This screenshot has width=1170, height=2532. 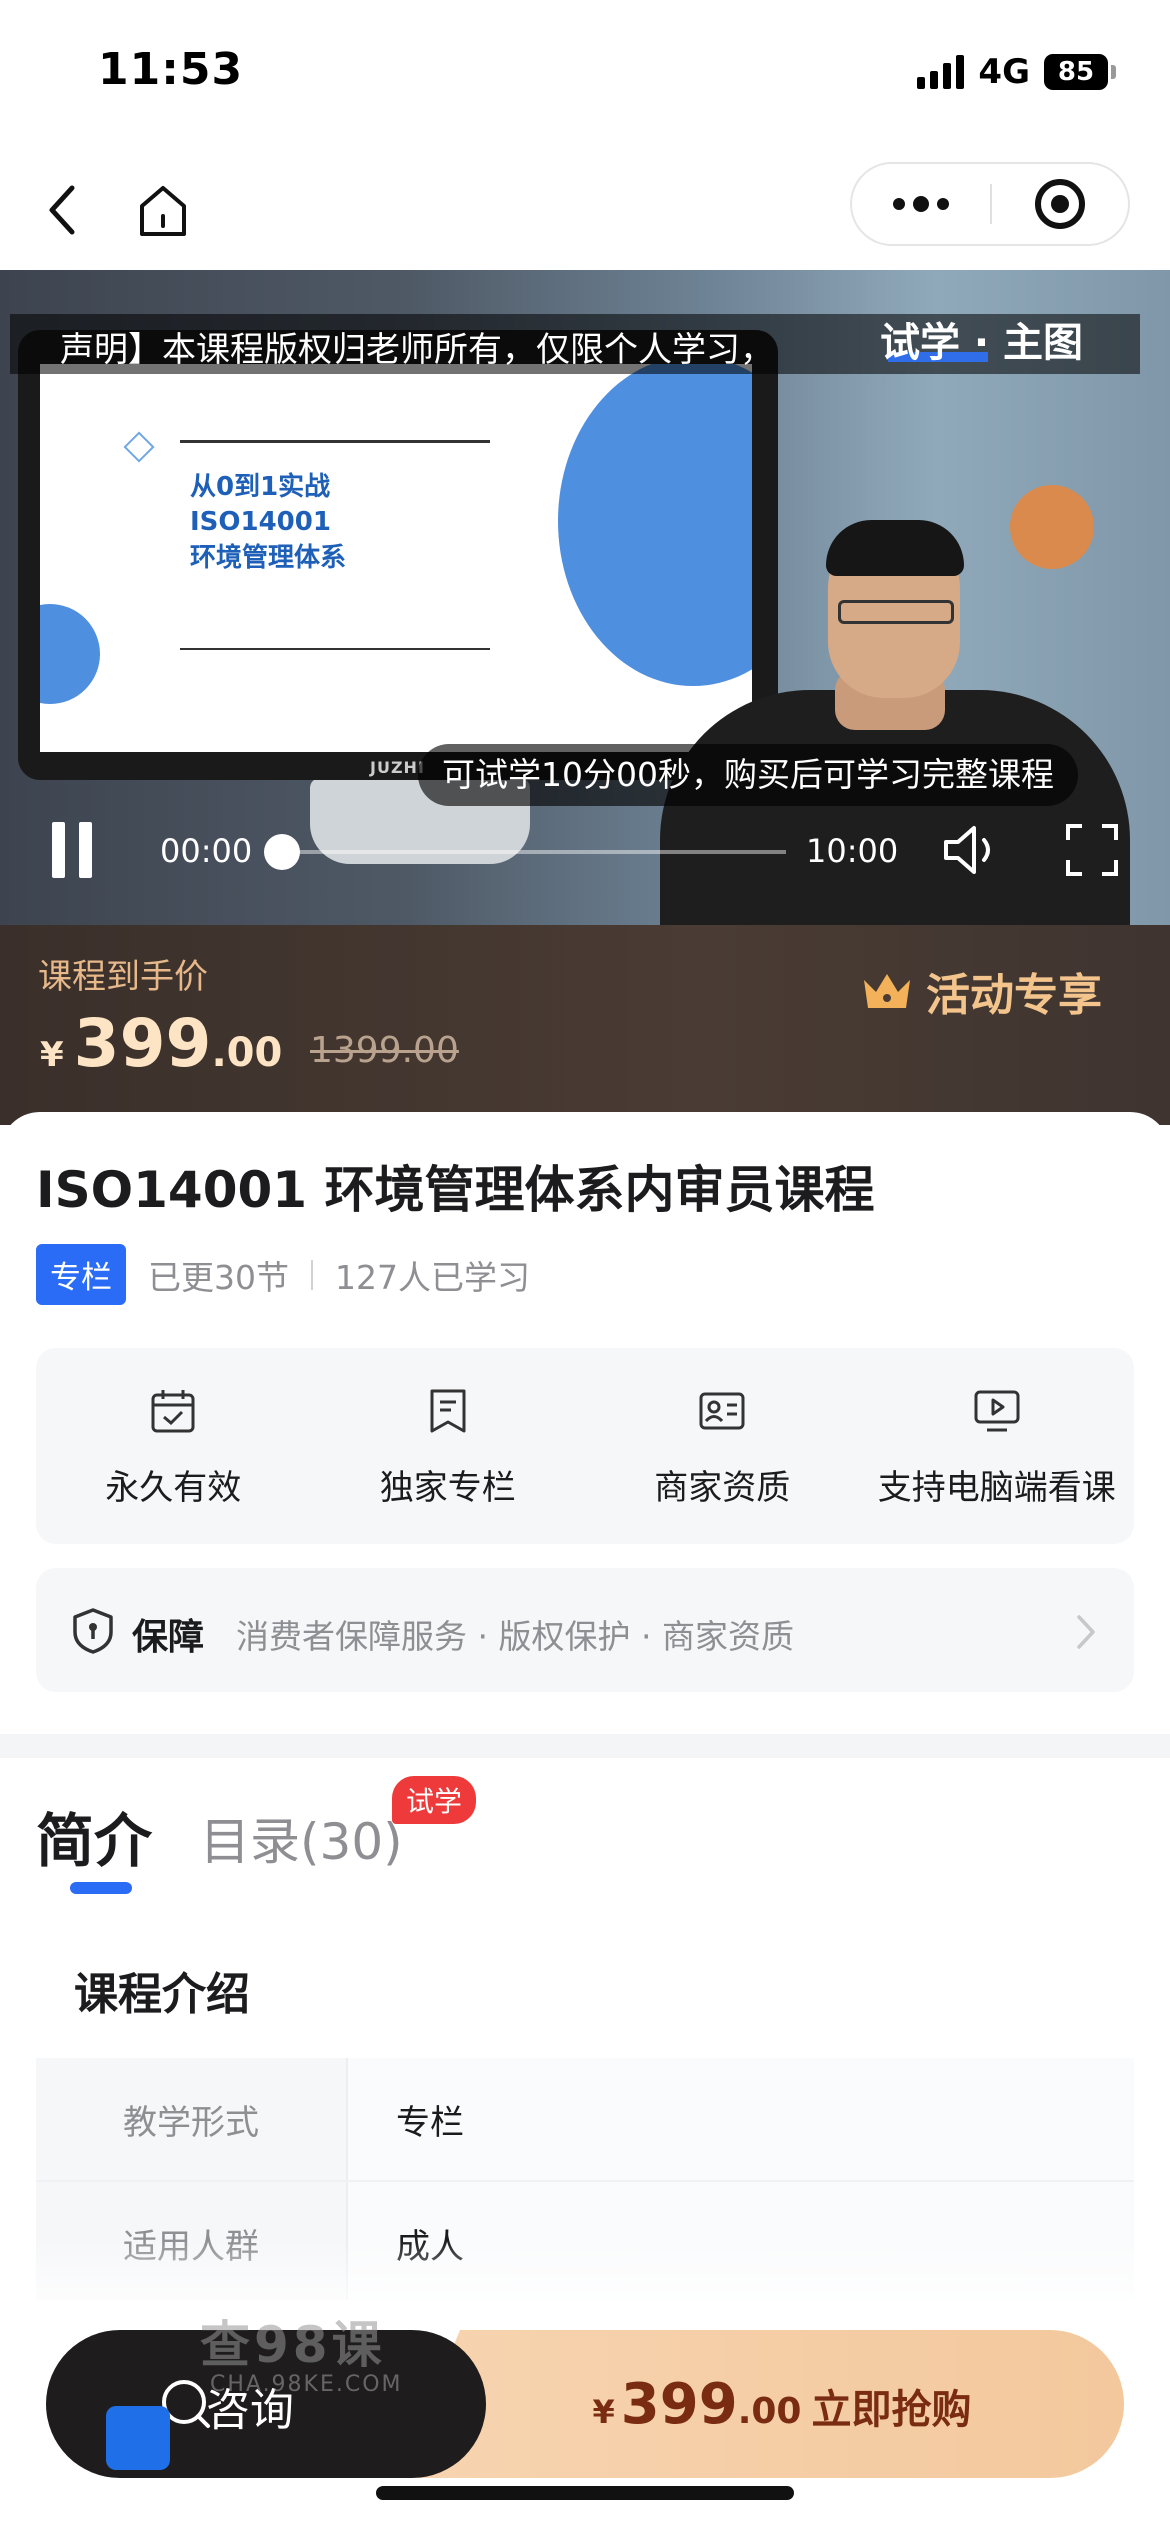 What do you see at coordinates (293, 2345) in the screenshot?
I see `site-watermark: 查98课` at bounding box center [293, 2345].